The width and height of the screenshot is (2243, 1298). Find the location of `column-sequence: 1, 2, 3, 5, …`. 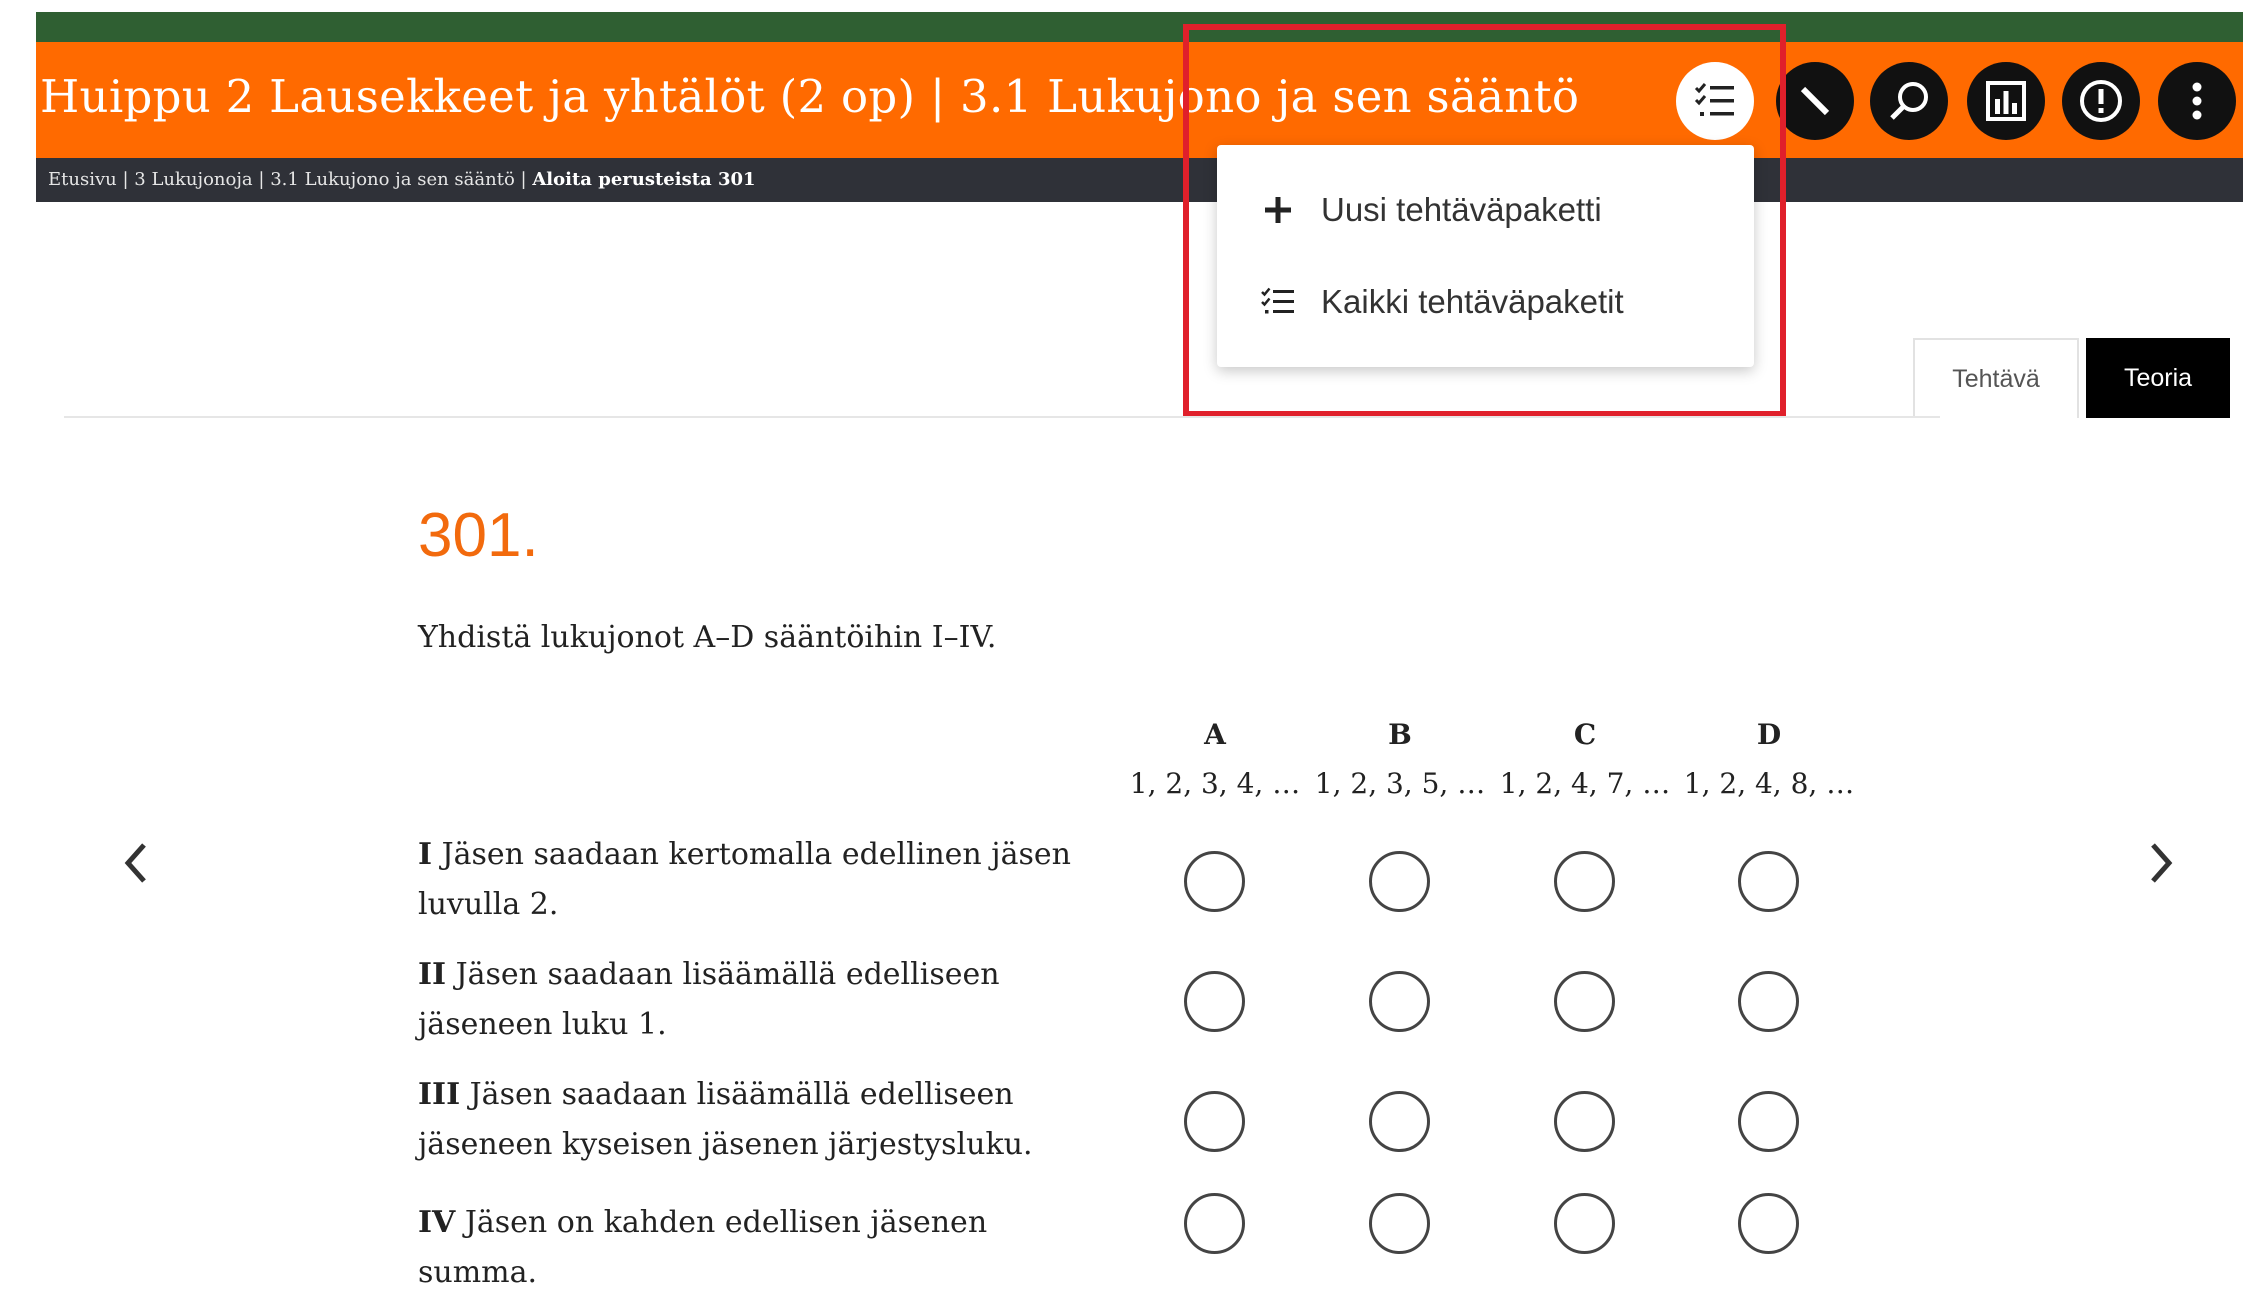

column-sequence: 1, 2, 3, 5, … is located at coordinates (1400, 783).